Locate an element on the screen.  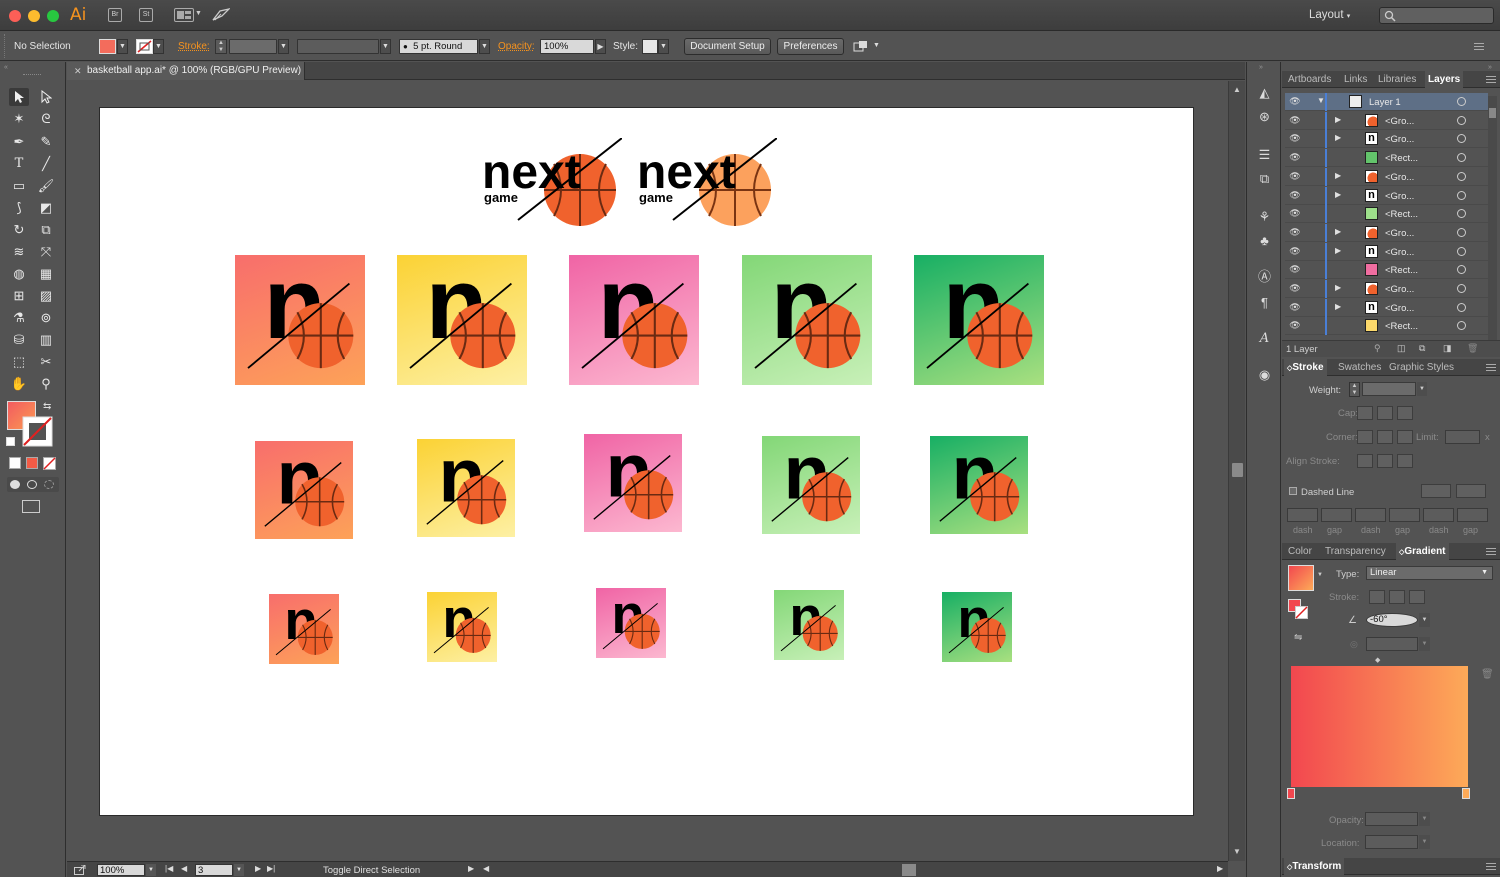
stroke-label: Stroke: is located at coordinates (194, 46).